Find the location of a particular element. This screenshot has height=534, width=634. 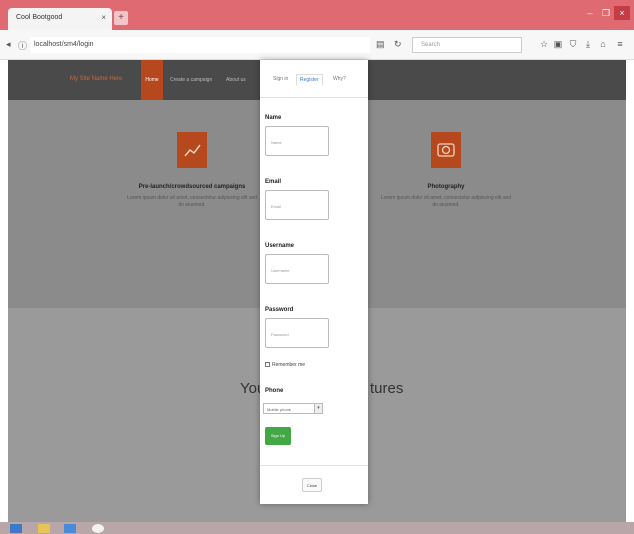

browser-tab: Cool Bootgood × is located at coordinates (60, 19).